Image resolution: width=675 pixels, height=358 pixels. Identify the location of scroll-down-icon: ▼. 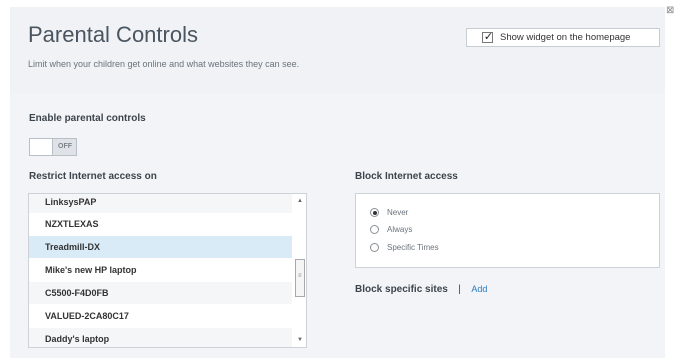
(300, 340).